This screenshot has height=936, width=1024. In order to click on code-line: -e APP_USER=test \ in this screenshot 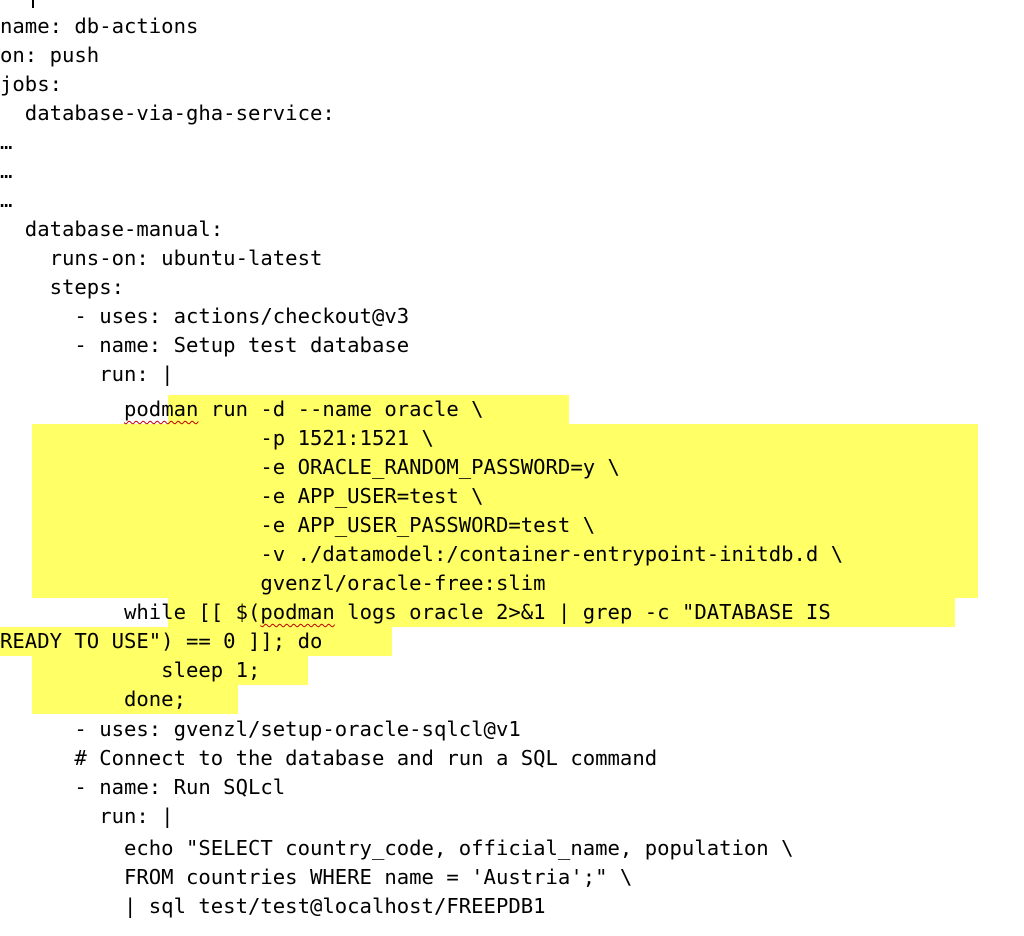, I will do `click(242, 496)`.